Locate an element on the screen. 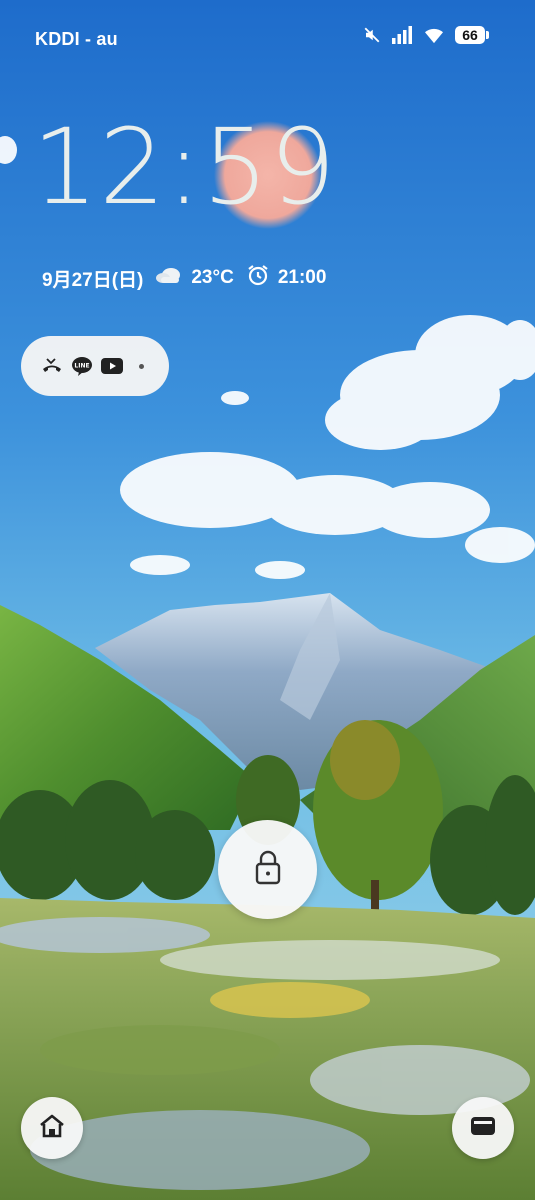 The width and height of the screenshot is (535, 1200). wallet-icon is located at coordinates (483, 1128).